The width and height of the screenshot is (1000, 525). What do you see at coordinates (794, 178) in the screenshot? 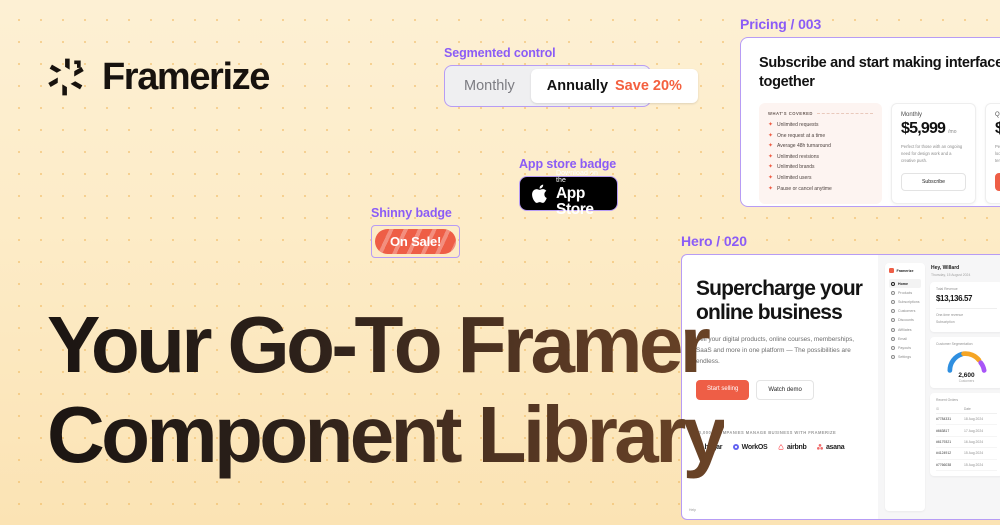
I see `pricing-feature-label: Unlimited users` at bounding box center [794, 178].